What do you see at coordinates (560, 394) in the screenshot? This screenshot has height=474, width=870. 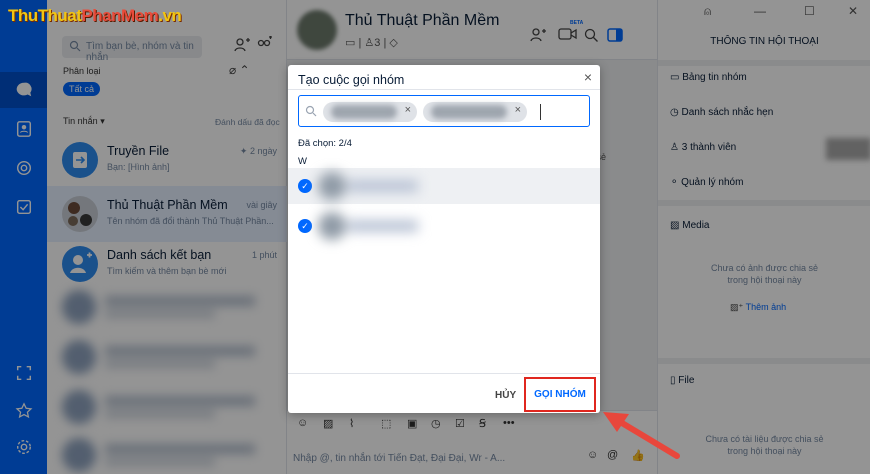 I see `group-call-button: GỌI NHÓM` at bounding box center [560, 394].